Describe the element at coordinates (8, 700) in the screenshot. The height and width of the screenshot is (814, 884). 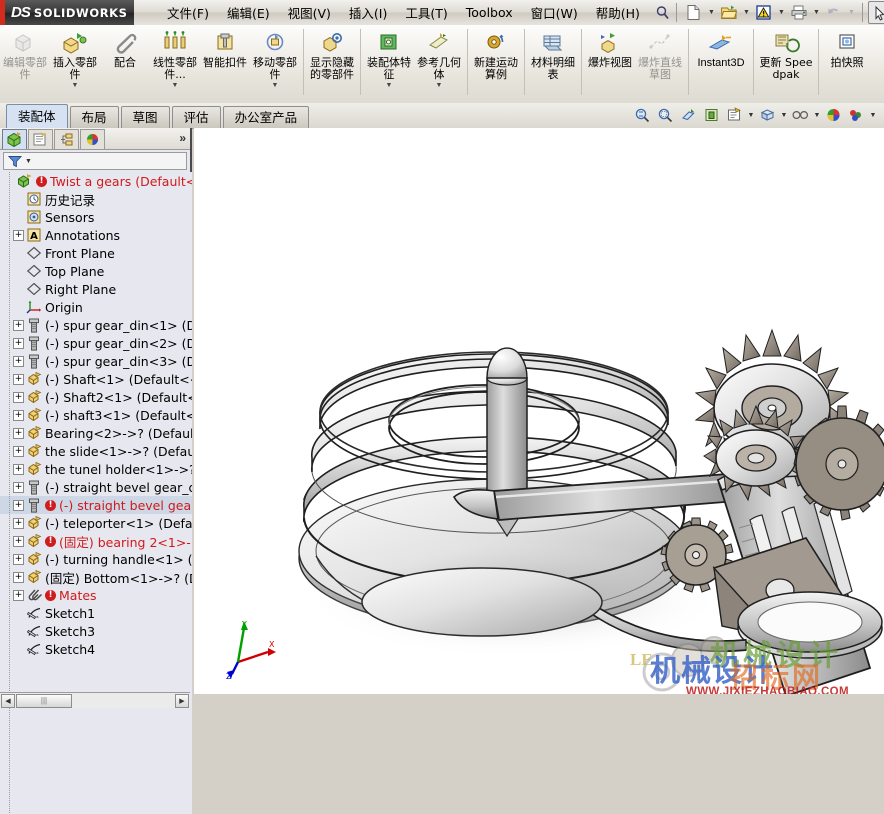
I see `scroll-left-icon: ◀` at that location.